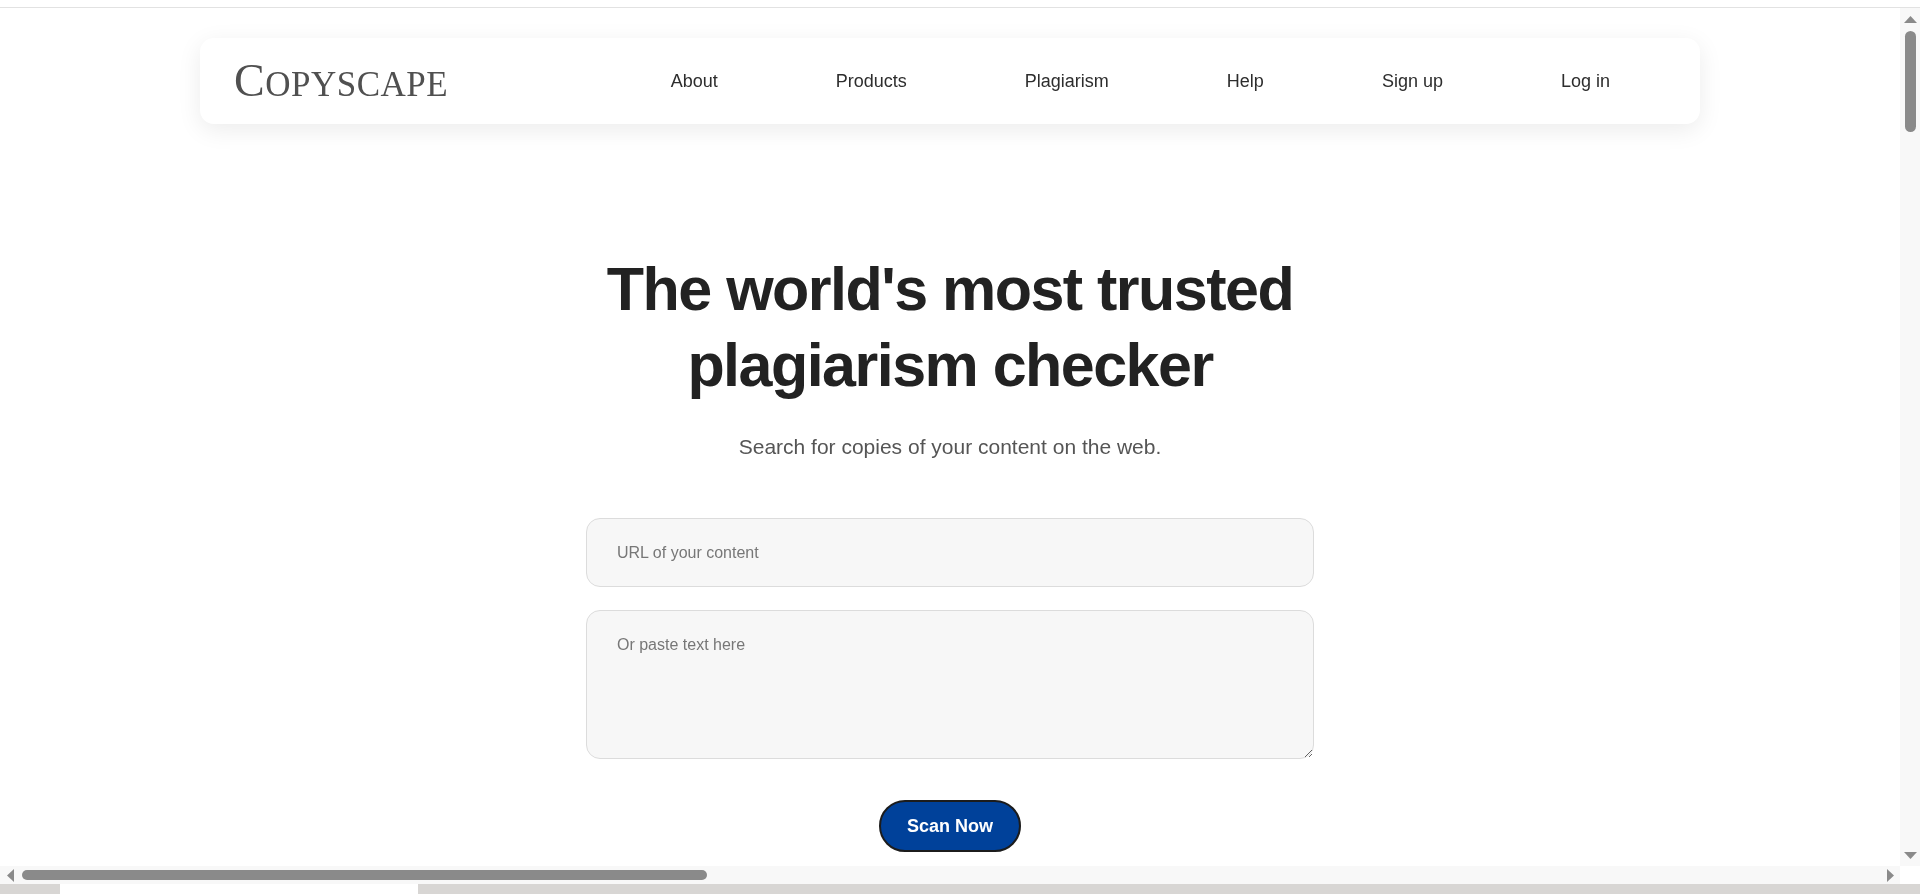 This screenshot has width=1920, height=894. What do you see at coordinates (1245, 81) in the screenshot?
I see `nav-link: Help` at bounding box center [1245, 81].